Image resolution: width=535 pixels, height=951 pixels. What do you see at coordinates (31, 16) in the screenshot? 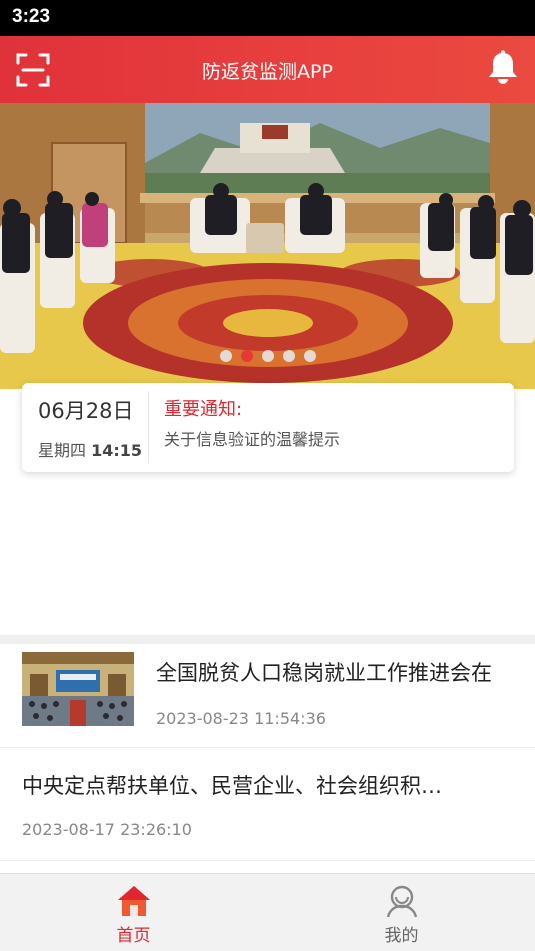
I see `status-time: 3:23` at bounding box center [31, 16].